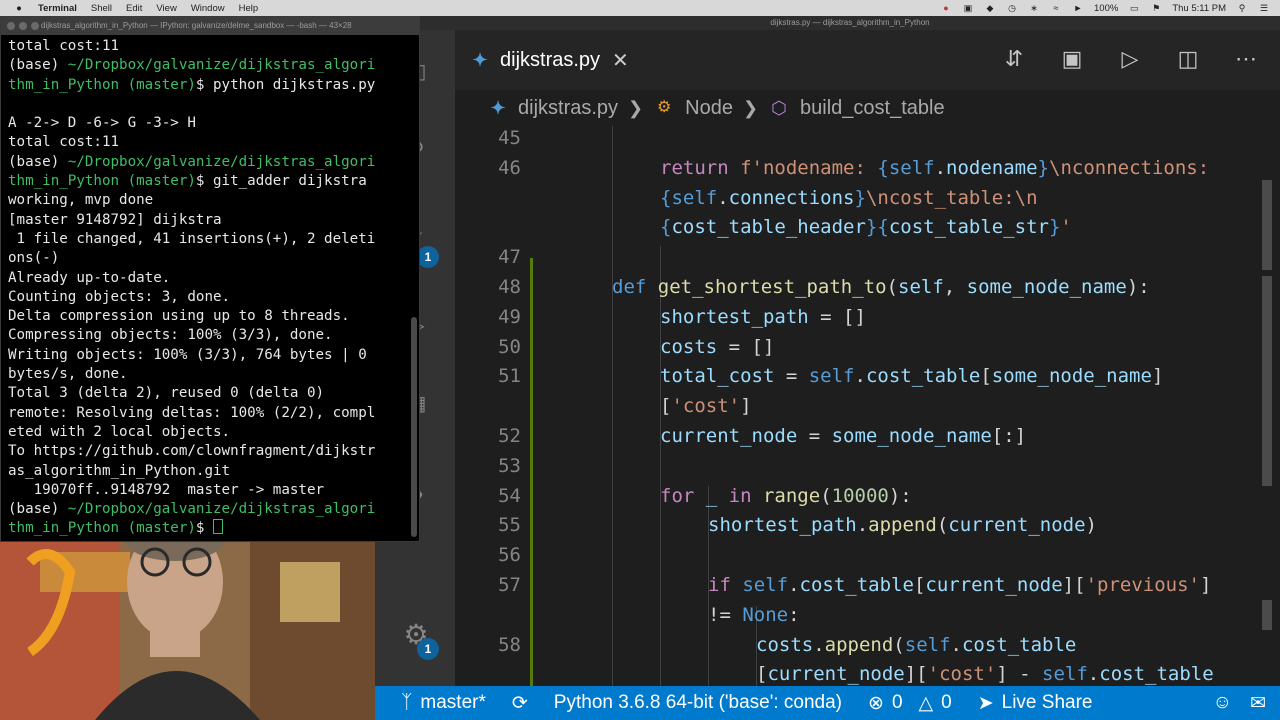 The image size is (1280, 720). Describe the element at coordinates (134, 8) in the screenshot. I see `menu-edit: Edit` at that location.